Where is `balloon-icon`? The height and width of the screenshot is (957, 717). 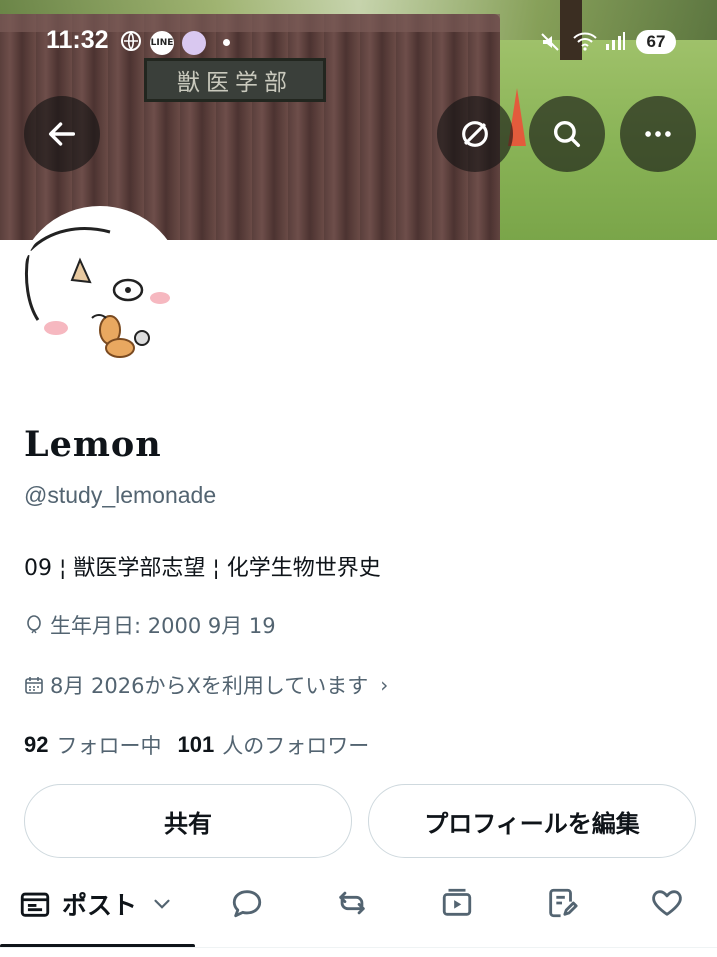
balloon-icon is located at coordinates (34, 624).